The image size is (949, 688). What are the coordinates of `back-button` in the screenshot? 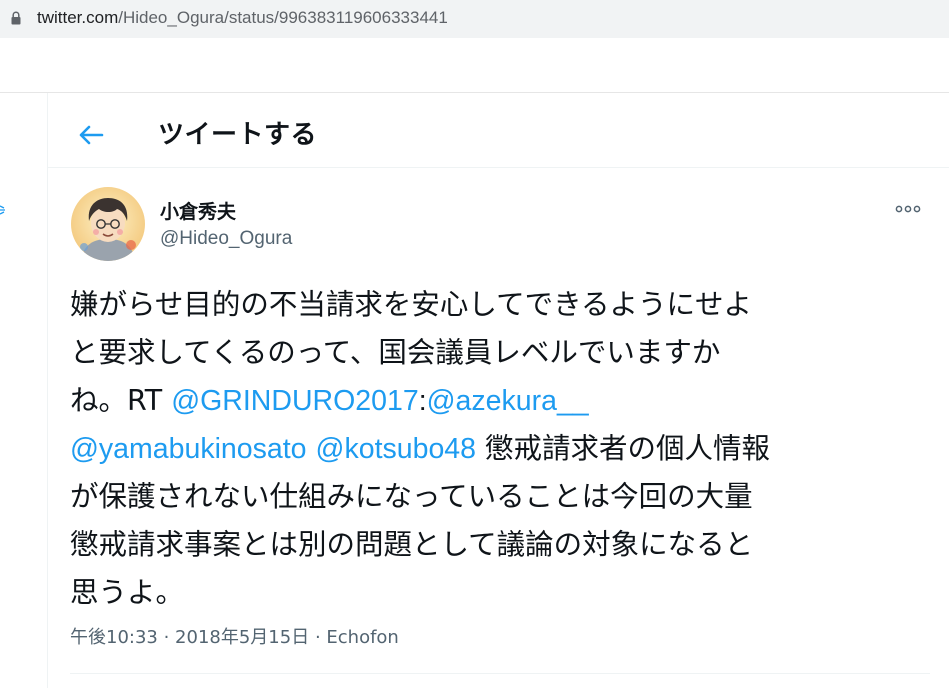 It's located at (91, 135).